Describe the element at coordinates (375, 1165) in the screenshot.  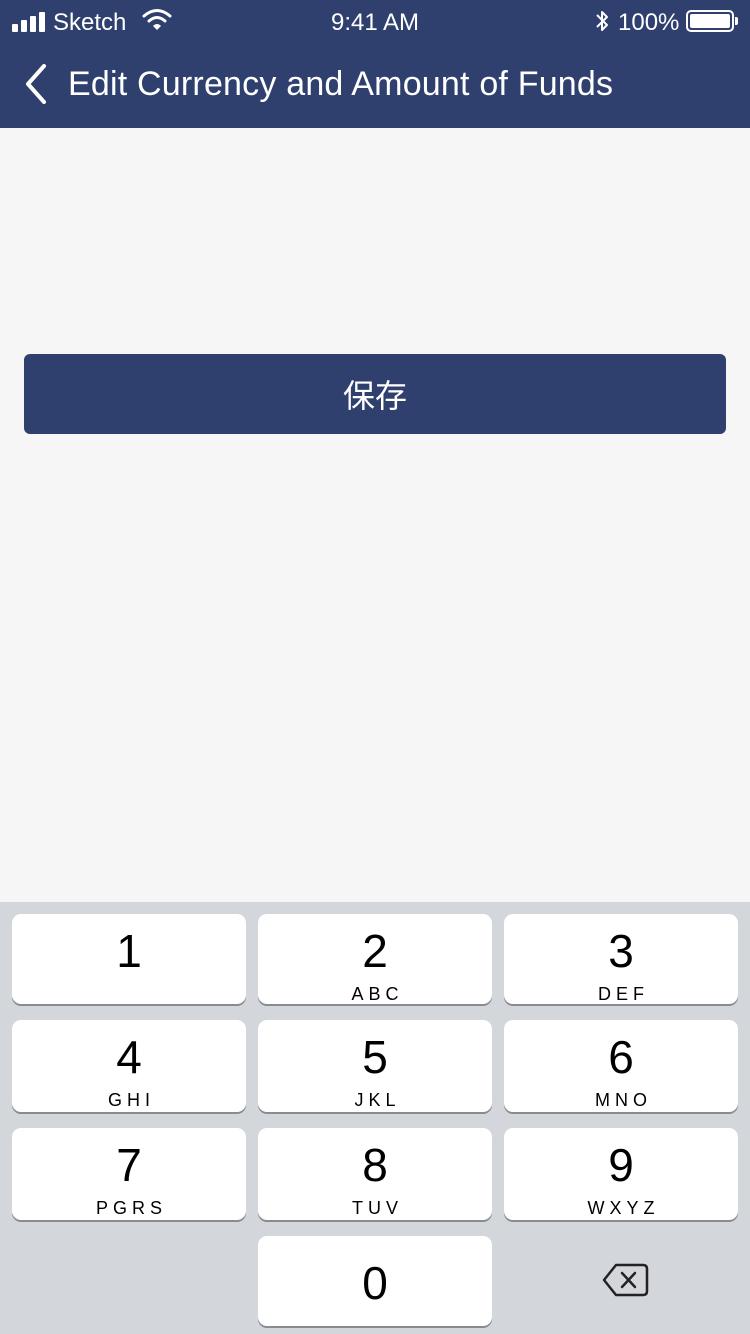
I see `key-digit: 8` at that location.